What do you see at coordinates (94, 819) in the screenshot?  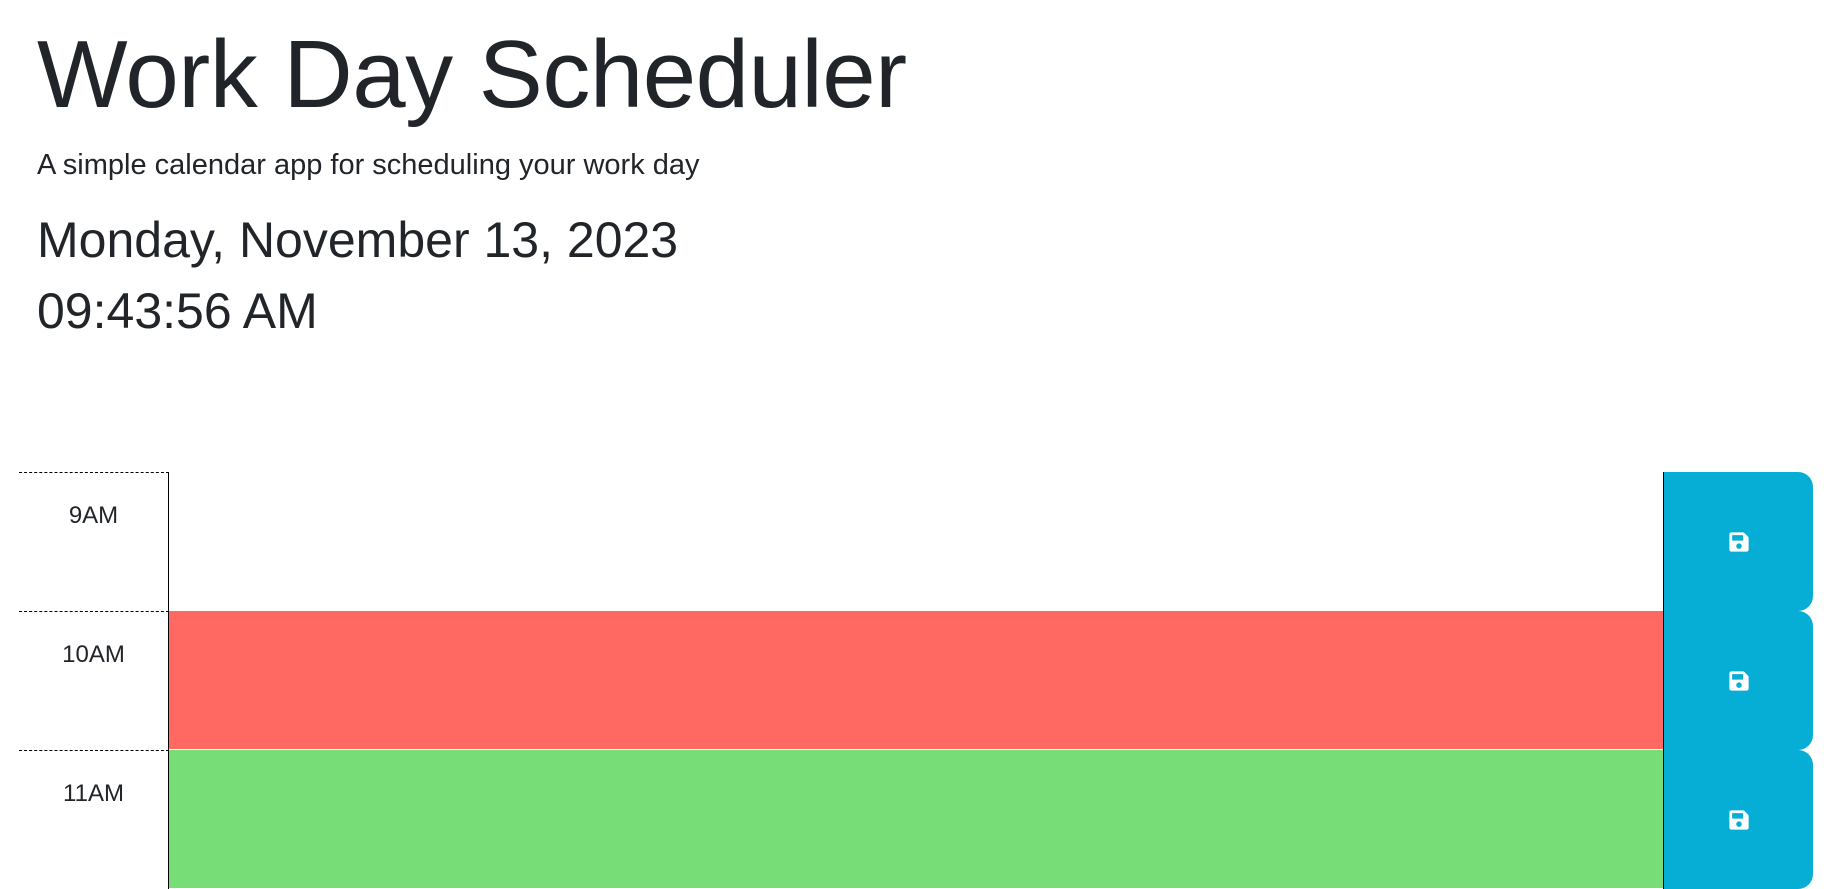 I see `hour-label: 11AM` at bounding box center [94, 819].